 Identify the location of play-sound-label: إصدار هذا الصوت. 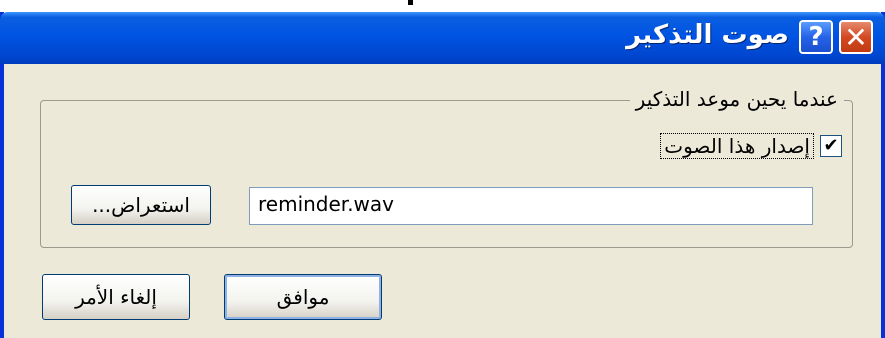
(737, 146).